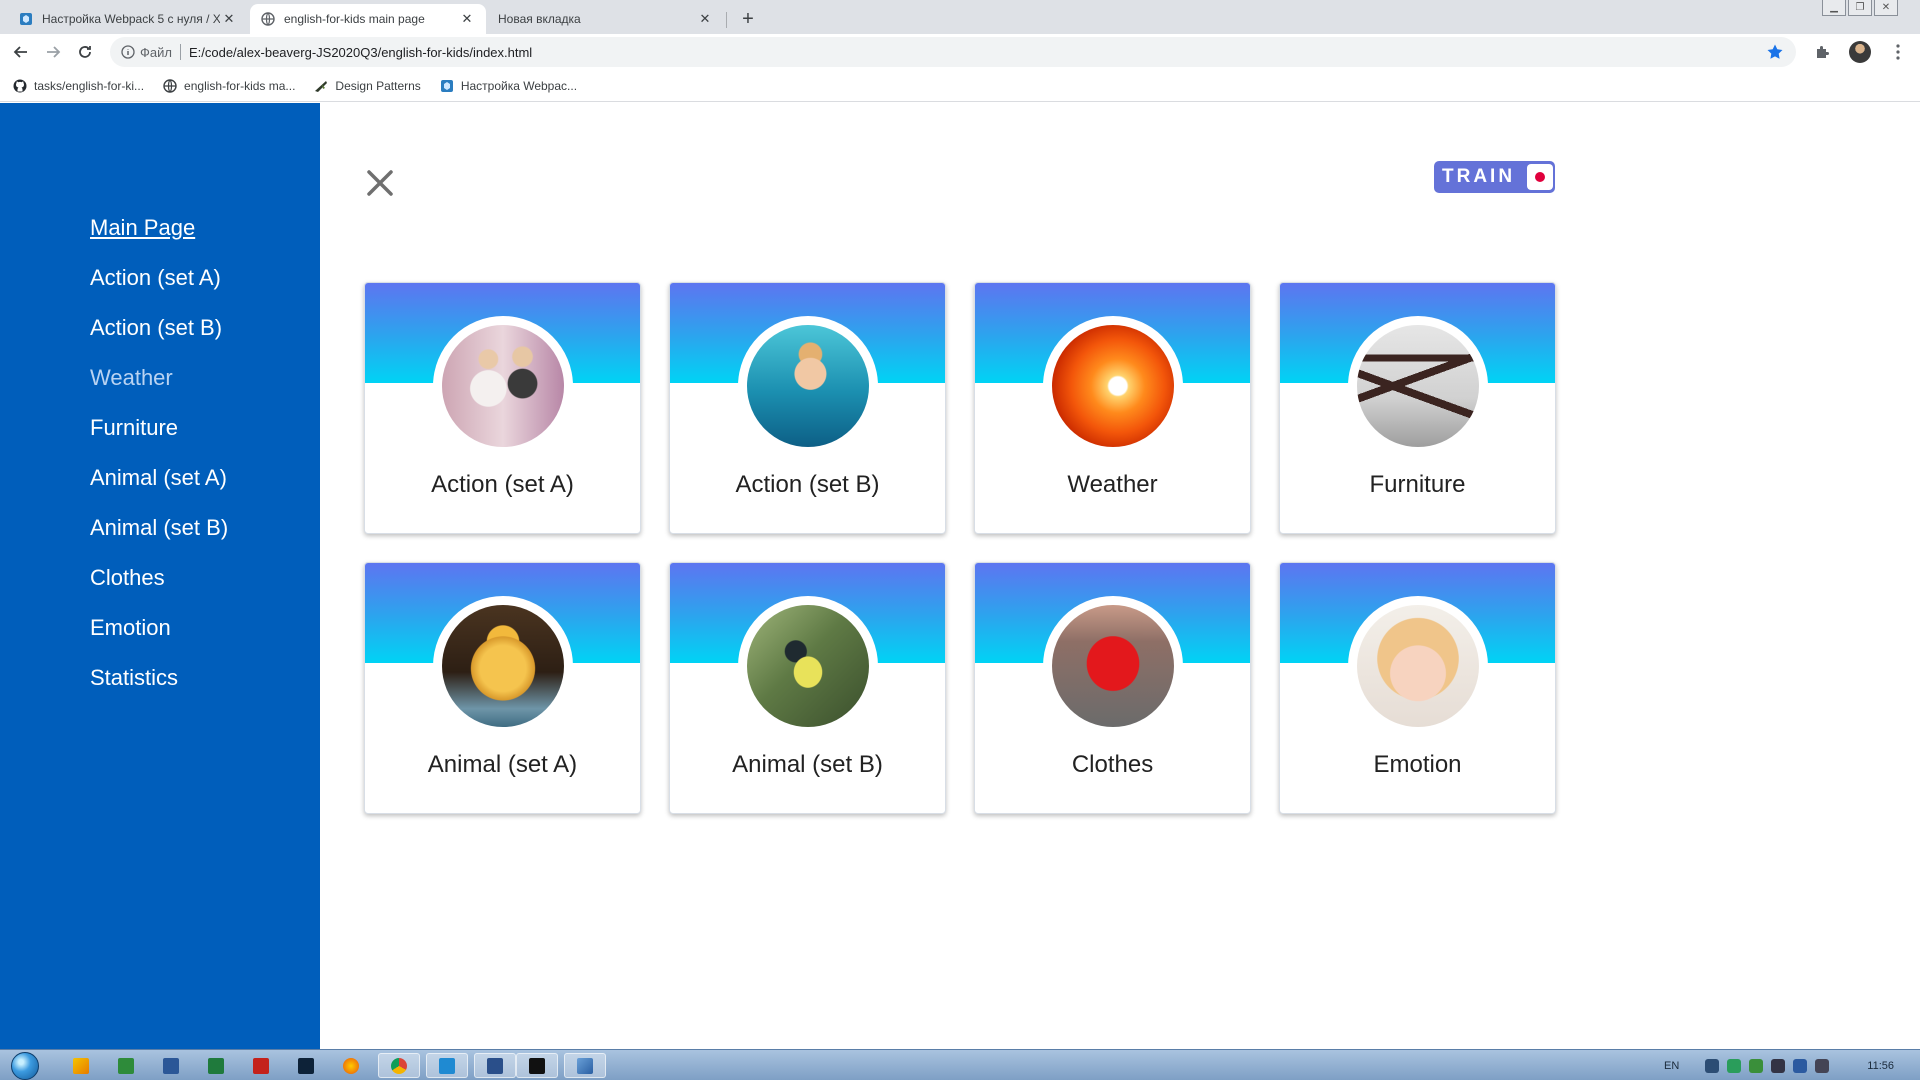 This screenshot has width=1920, height=1080. I want to click on vscode-icon, so click(447, 1065).